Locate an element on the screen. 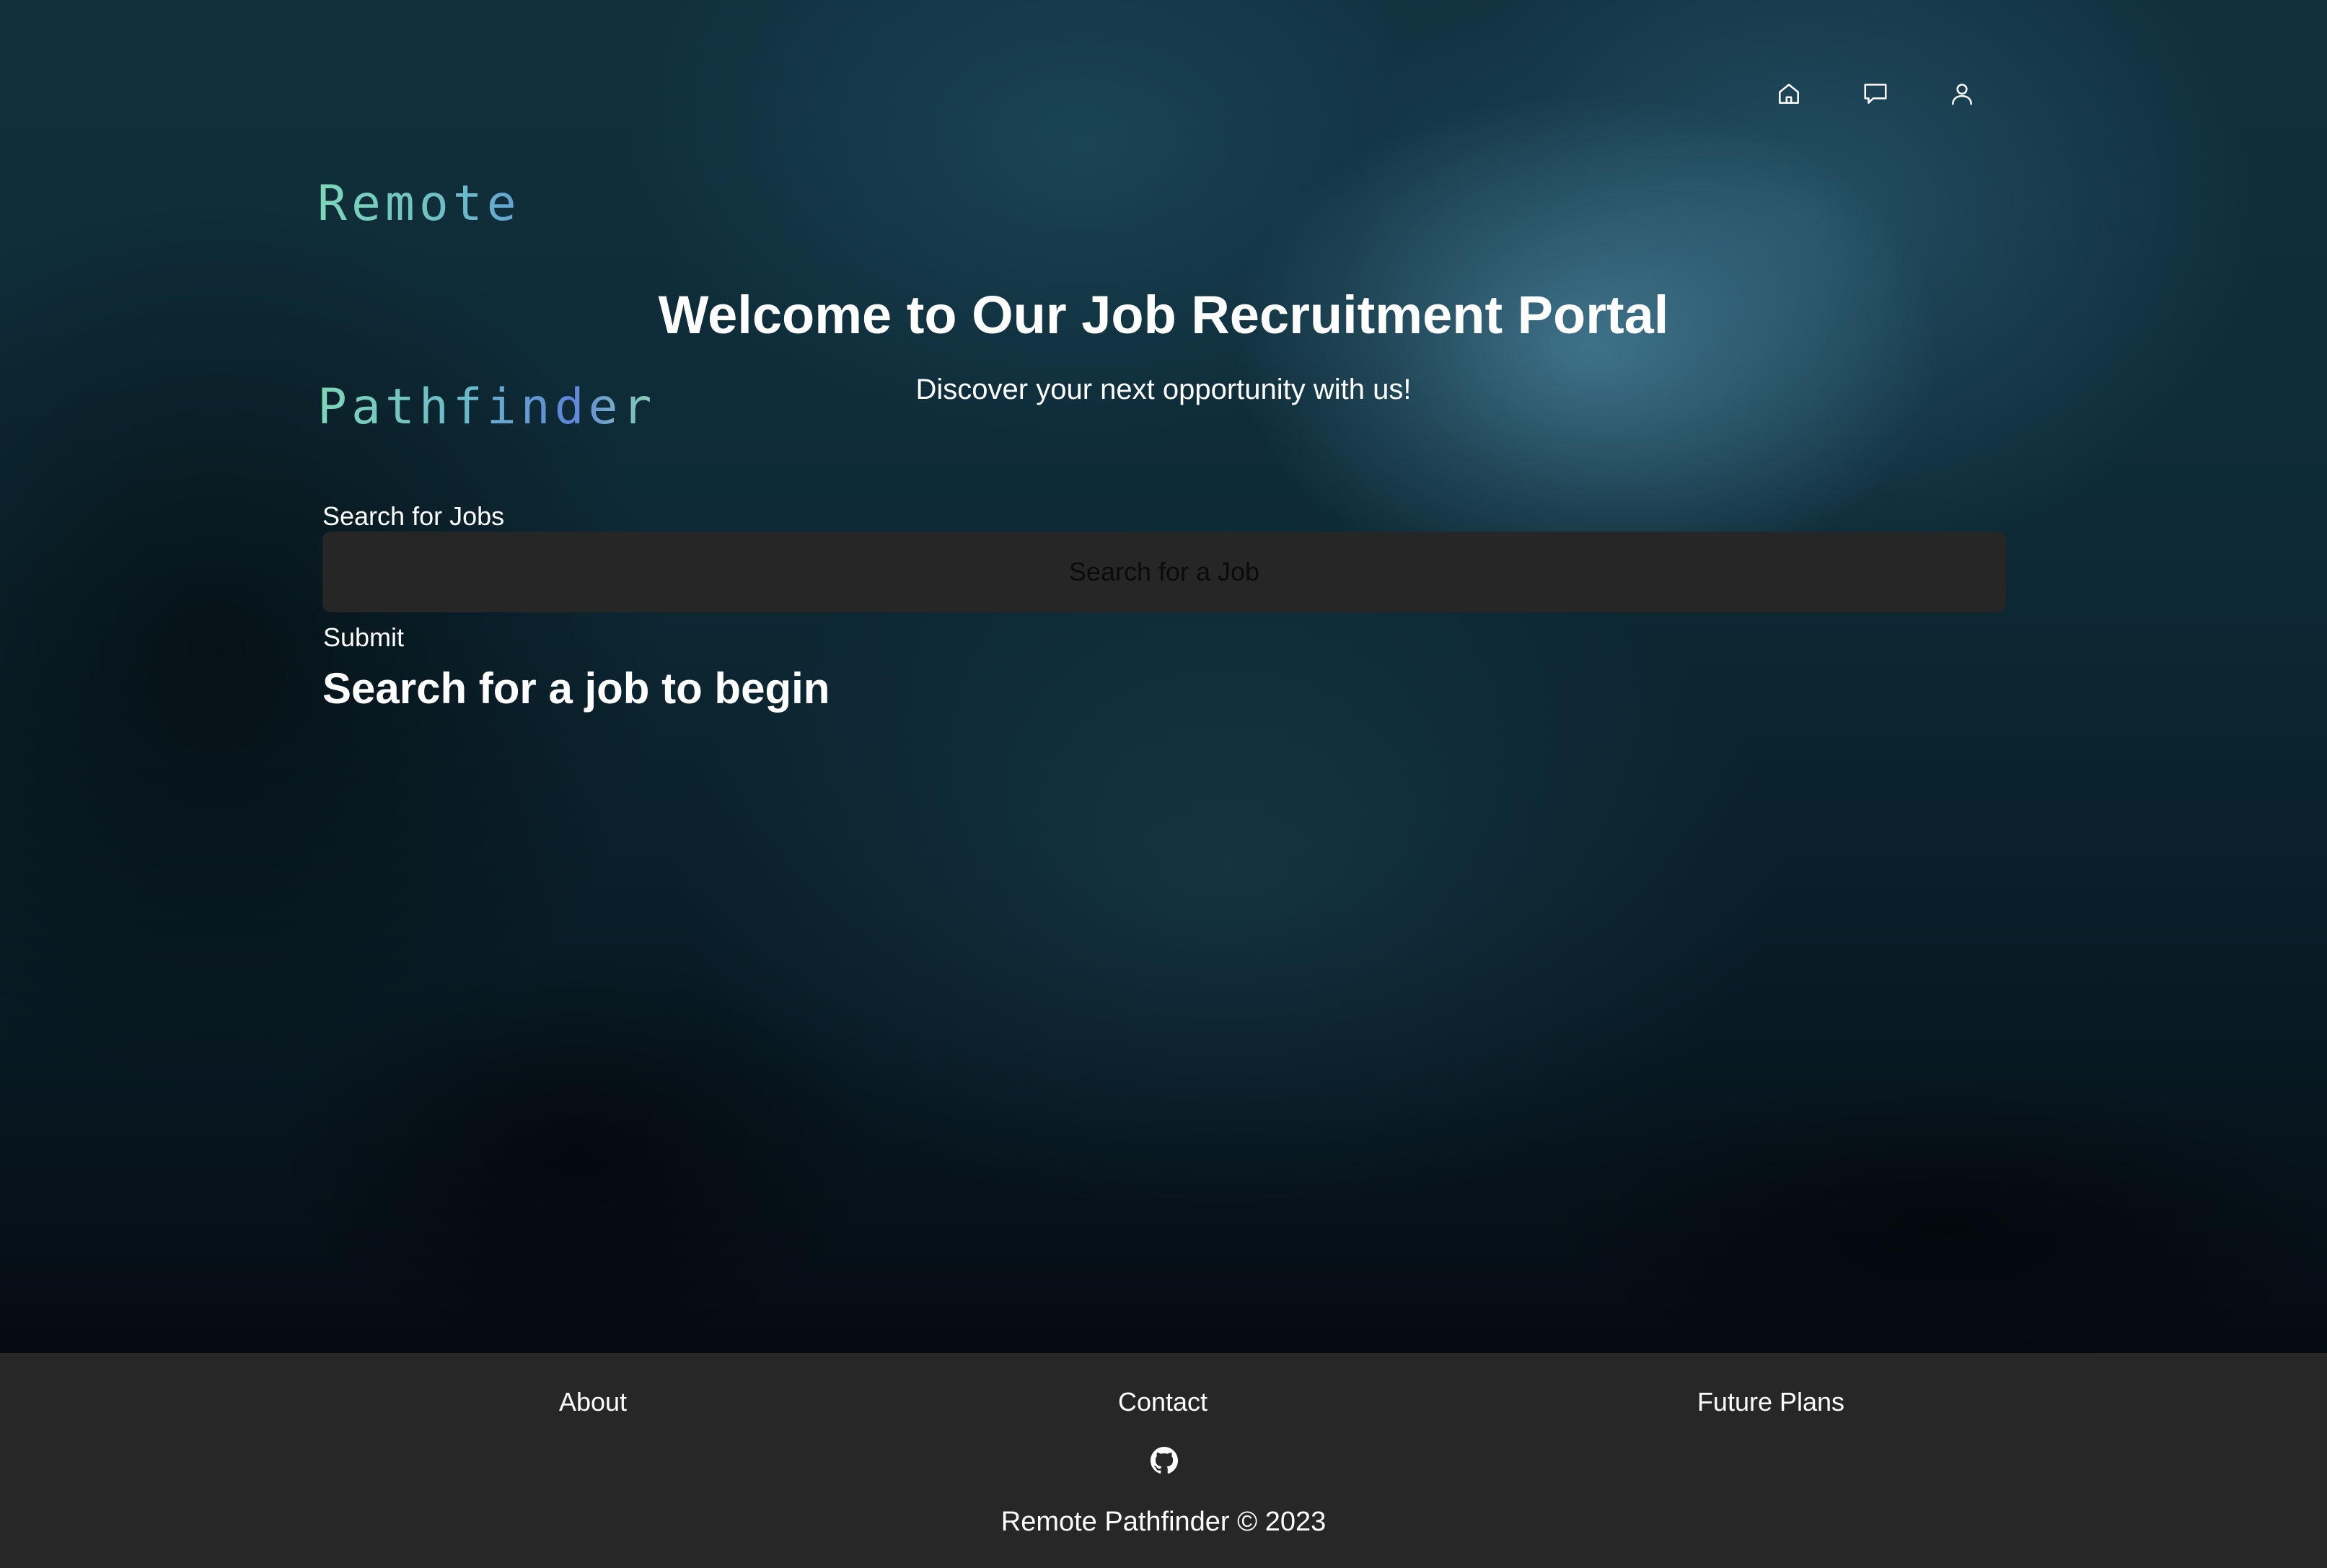 This screenshot has height=1568, width=2327. top-nav is located at coordinates (1875, 93).